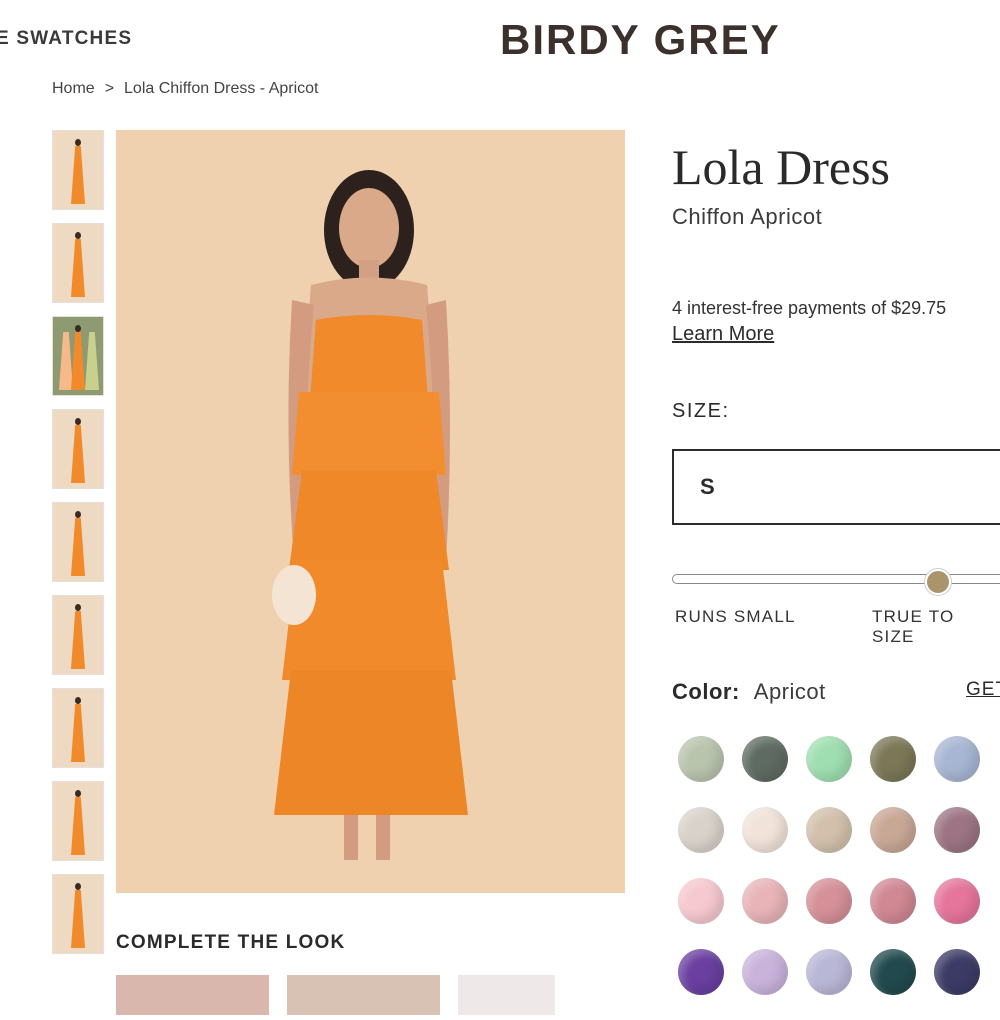  Describe the element at coordinates (66, 39) in the screenshot. I see `swatches-link: E SWATCHES` at that location.